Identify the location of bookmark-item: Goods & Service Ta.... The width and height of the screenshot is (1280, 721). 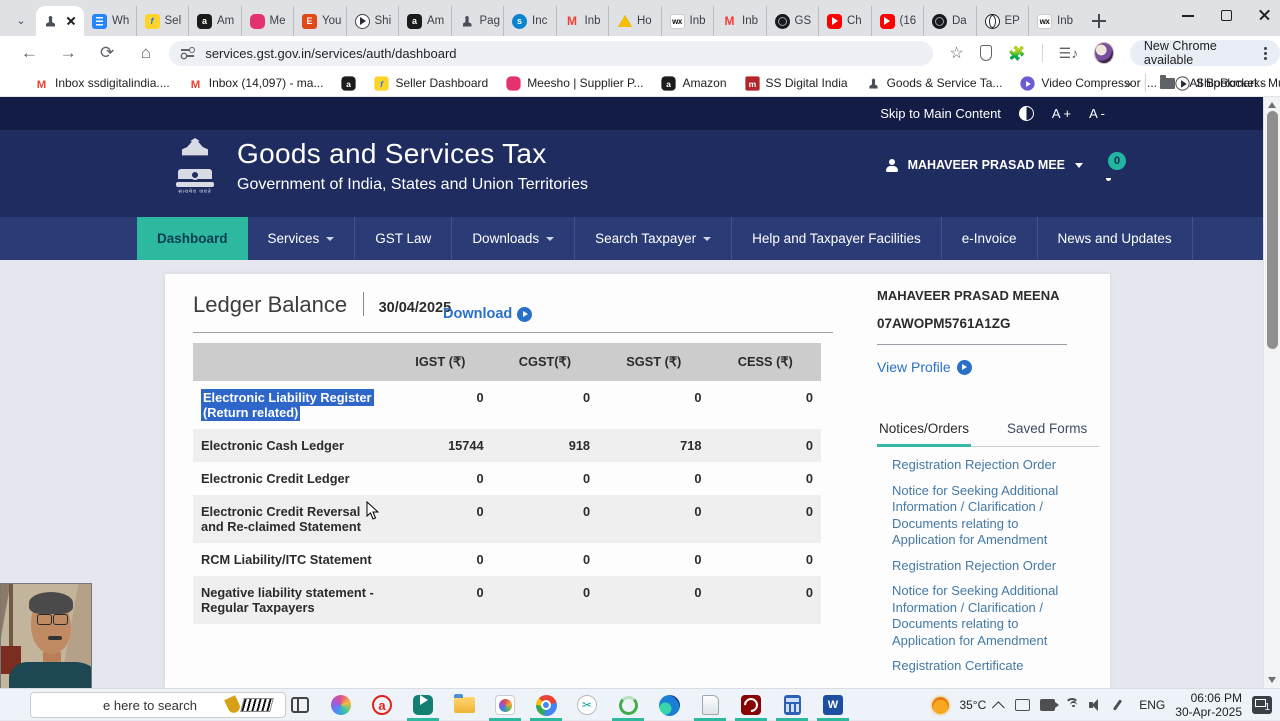
(934, 83).